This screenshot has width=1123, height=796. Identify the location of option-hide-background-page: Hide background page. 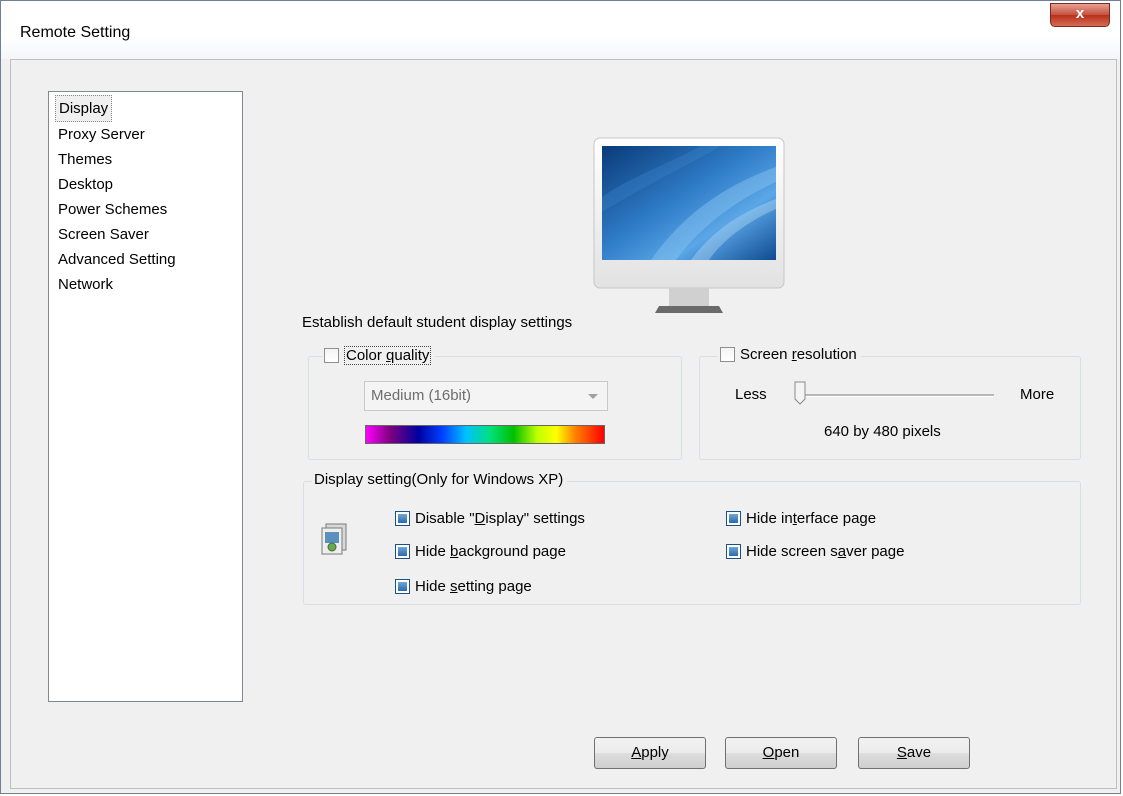
(480, 551).